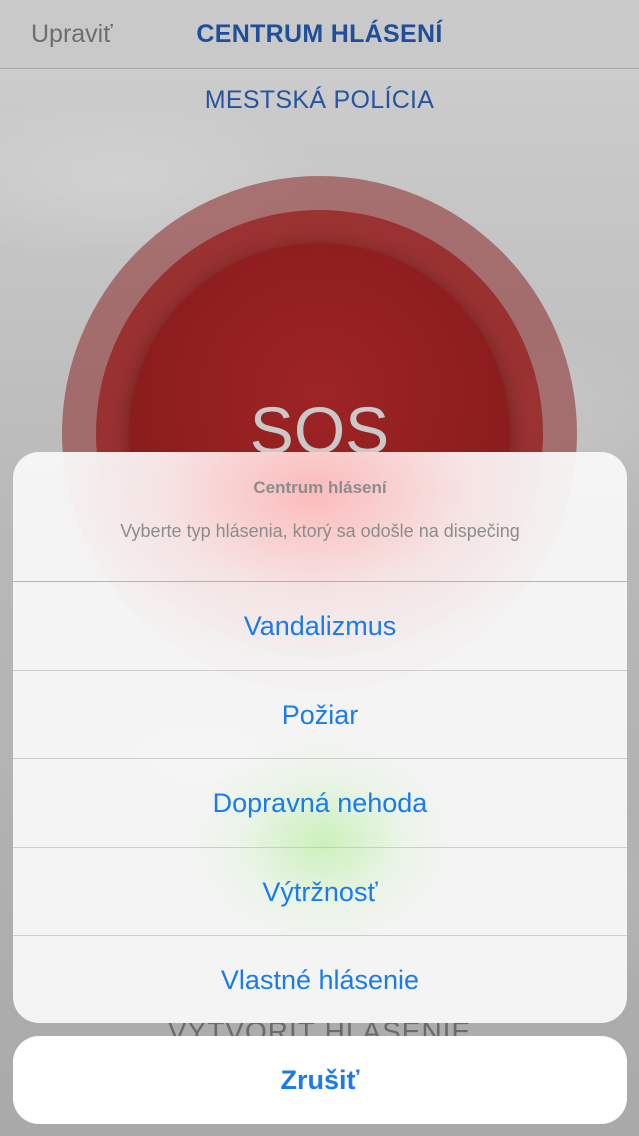  Describe the element at coordinates (320, 487) in the screenshot. I see `action-sheet-title: Centrum hlásení` at that location.